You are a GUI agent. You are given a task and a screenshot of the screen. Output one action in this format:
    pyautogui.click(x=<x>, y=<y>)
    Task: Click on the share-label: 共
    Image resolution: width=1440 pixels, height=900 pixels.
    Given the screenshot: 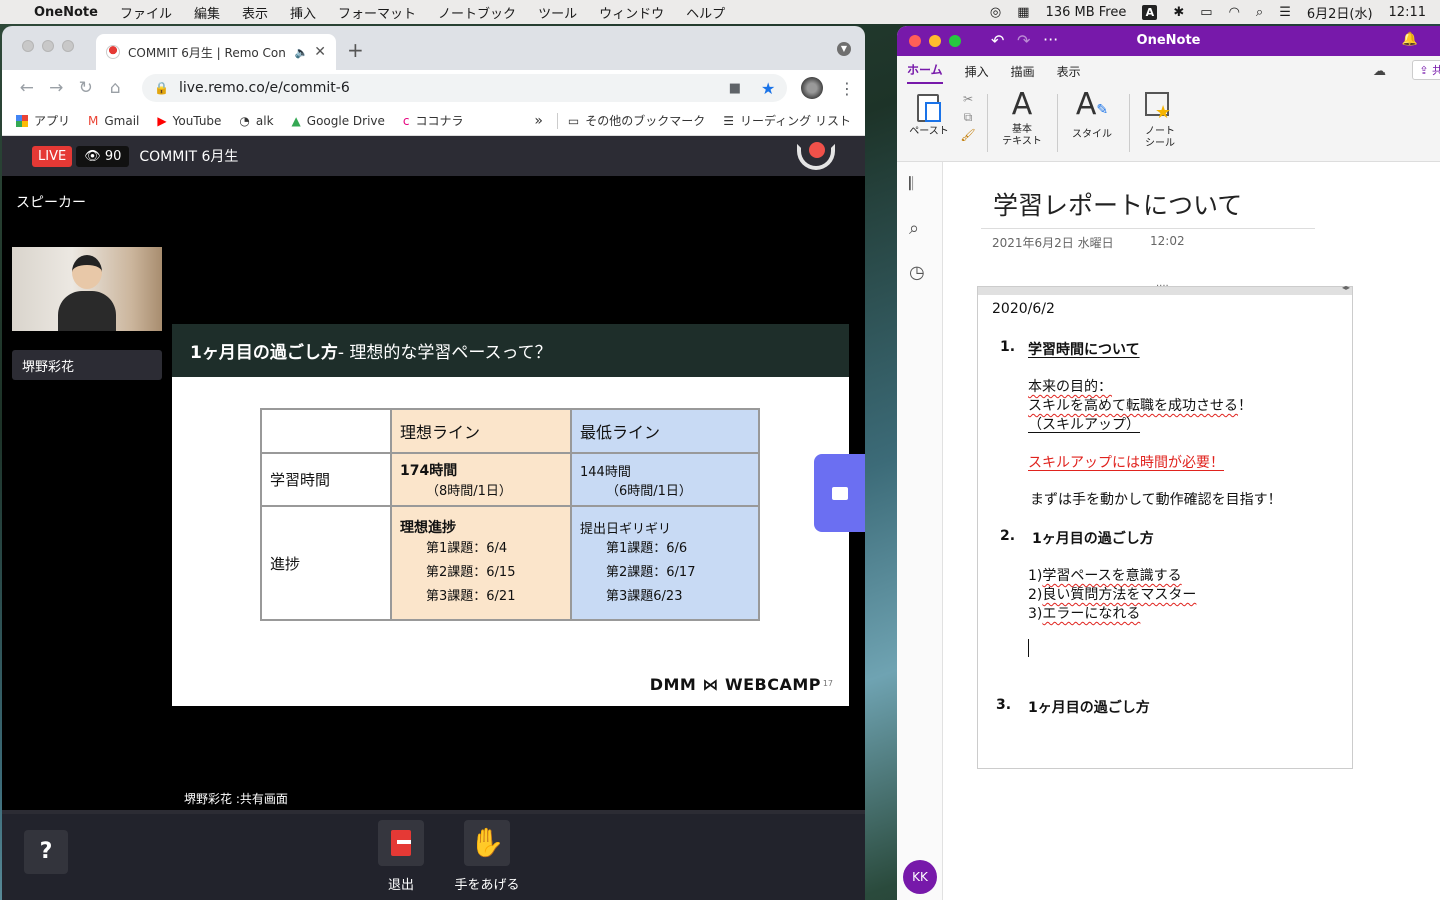 What is the action you would take?
    pyautogui.click(x=1436, y=70)
    